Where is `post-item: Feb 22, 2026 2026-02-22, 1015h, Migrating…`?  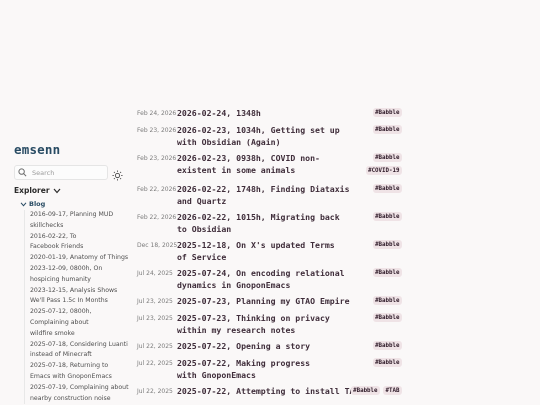 post-item: Feb 22, 2026 2026-02-22, 1015h, Migrating… is located at coordinates (272, 226).